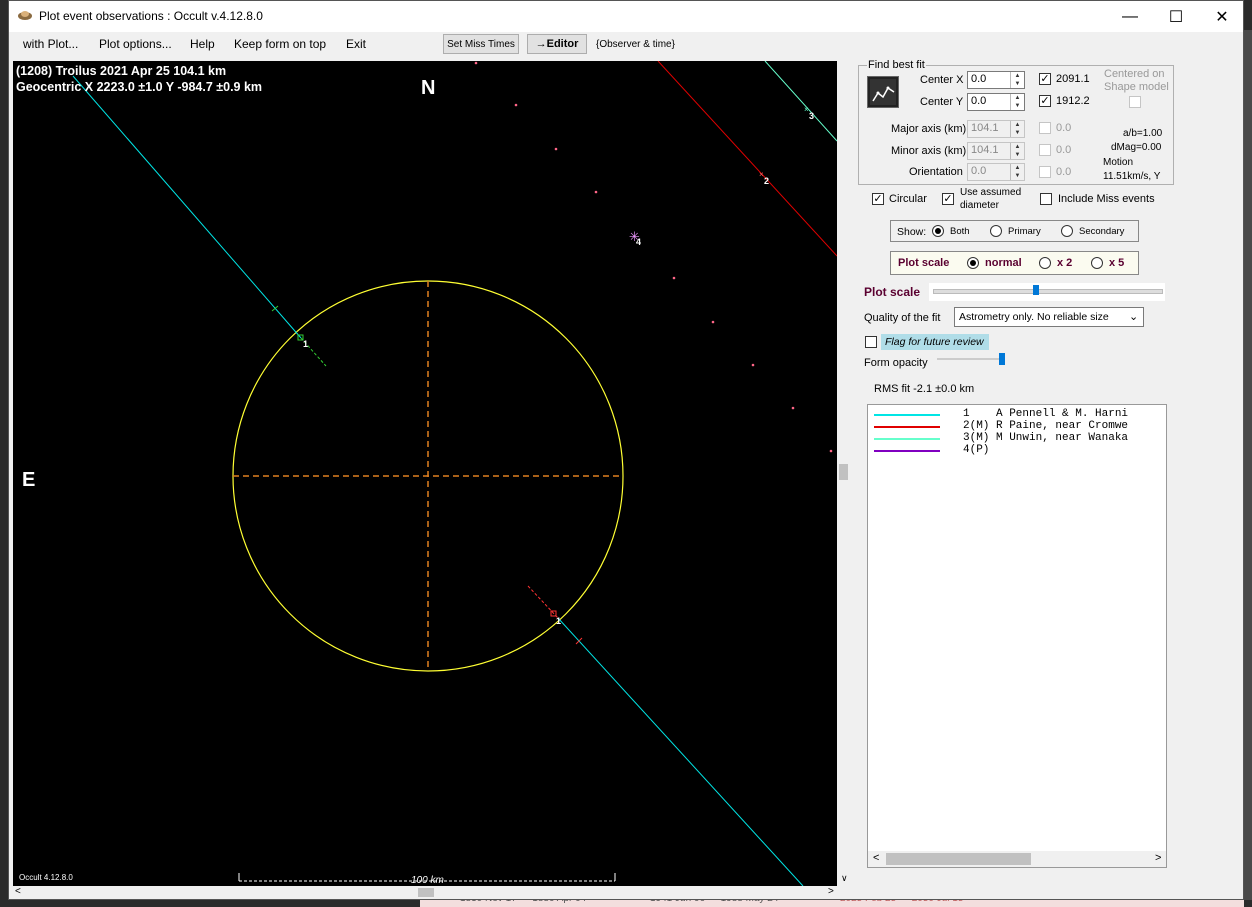 The height and width of the screenshot is (907, 1252). Describe the element at coordinates (1222, 16) in the screenshot. I see `close-button: ✕` at that location.